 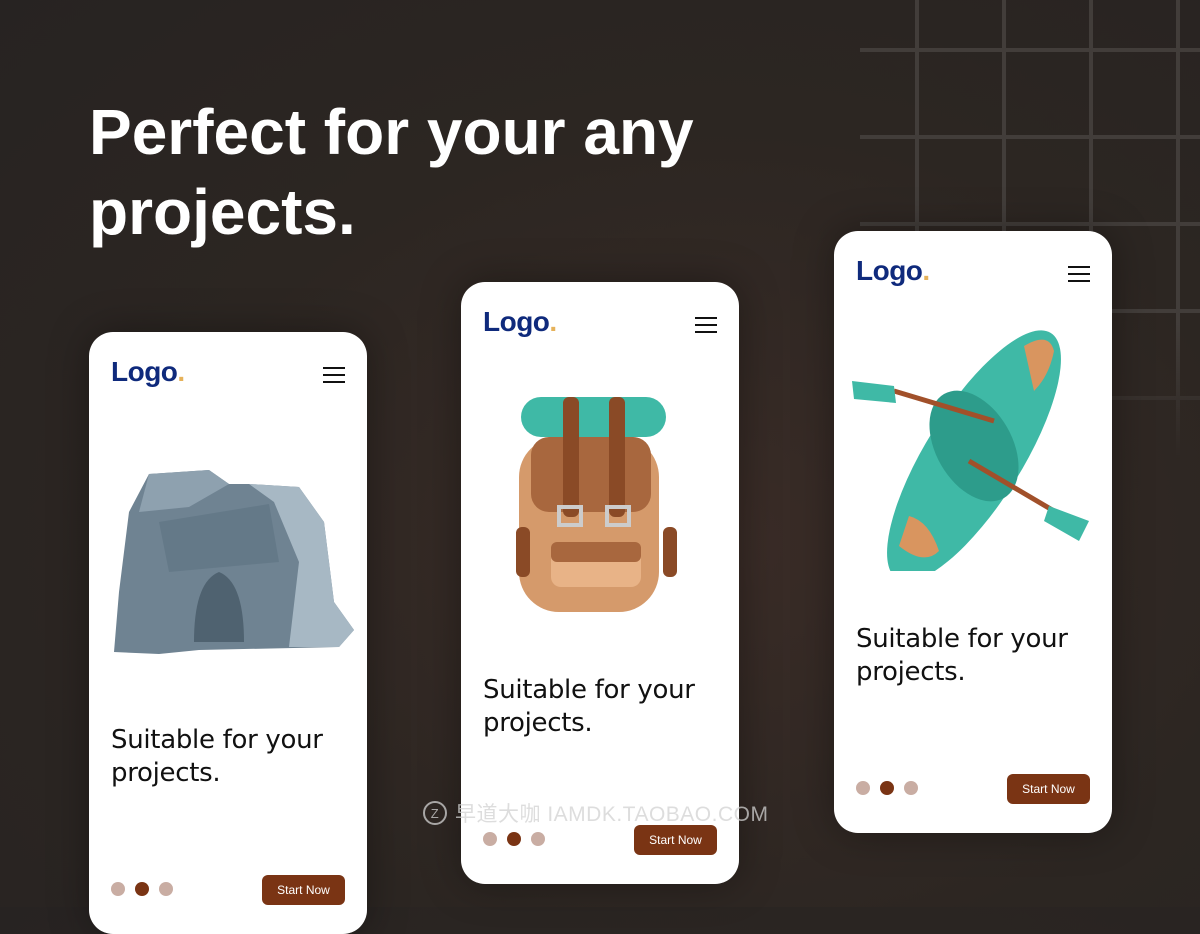 What do you see at coordinates (596, 504) in the screenshot?
I see `backpack-icon` at bounding box center [596, 504].